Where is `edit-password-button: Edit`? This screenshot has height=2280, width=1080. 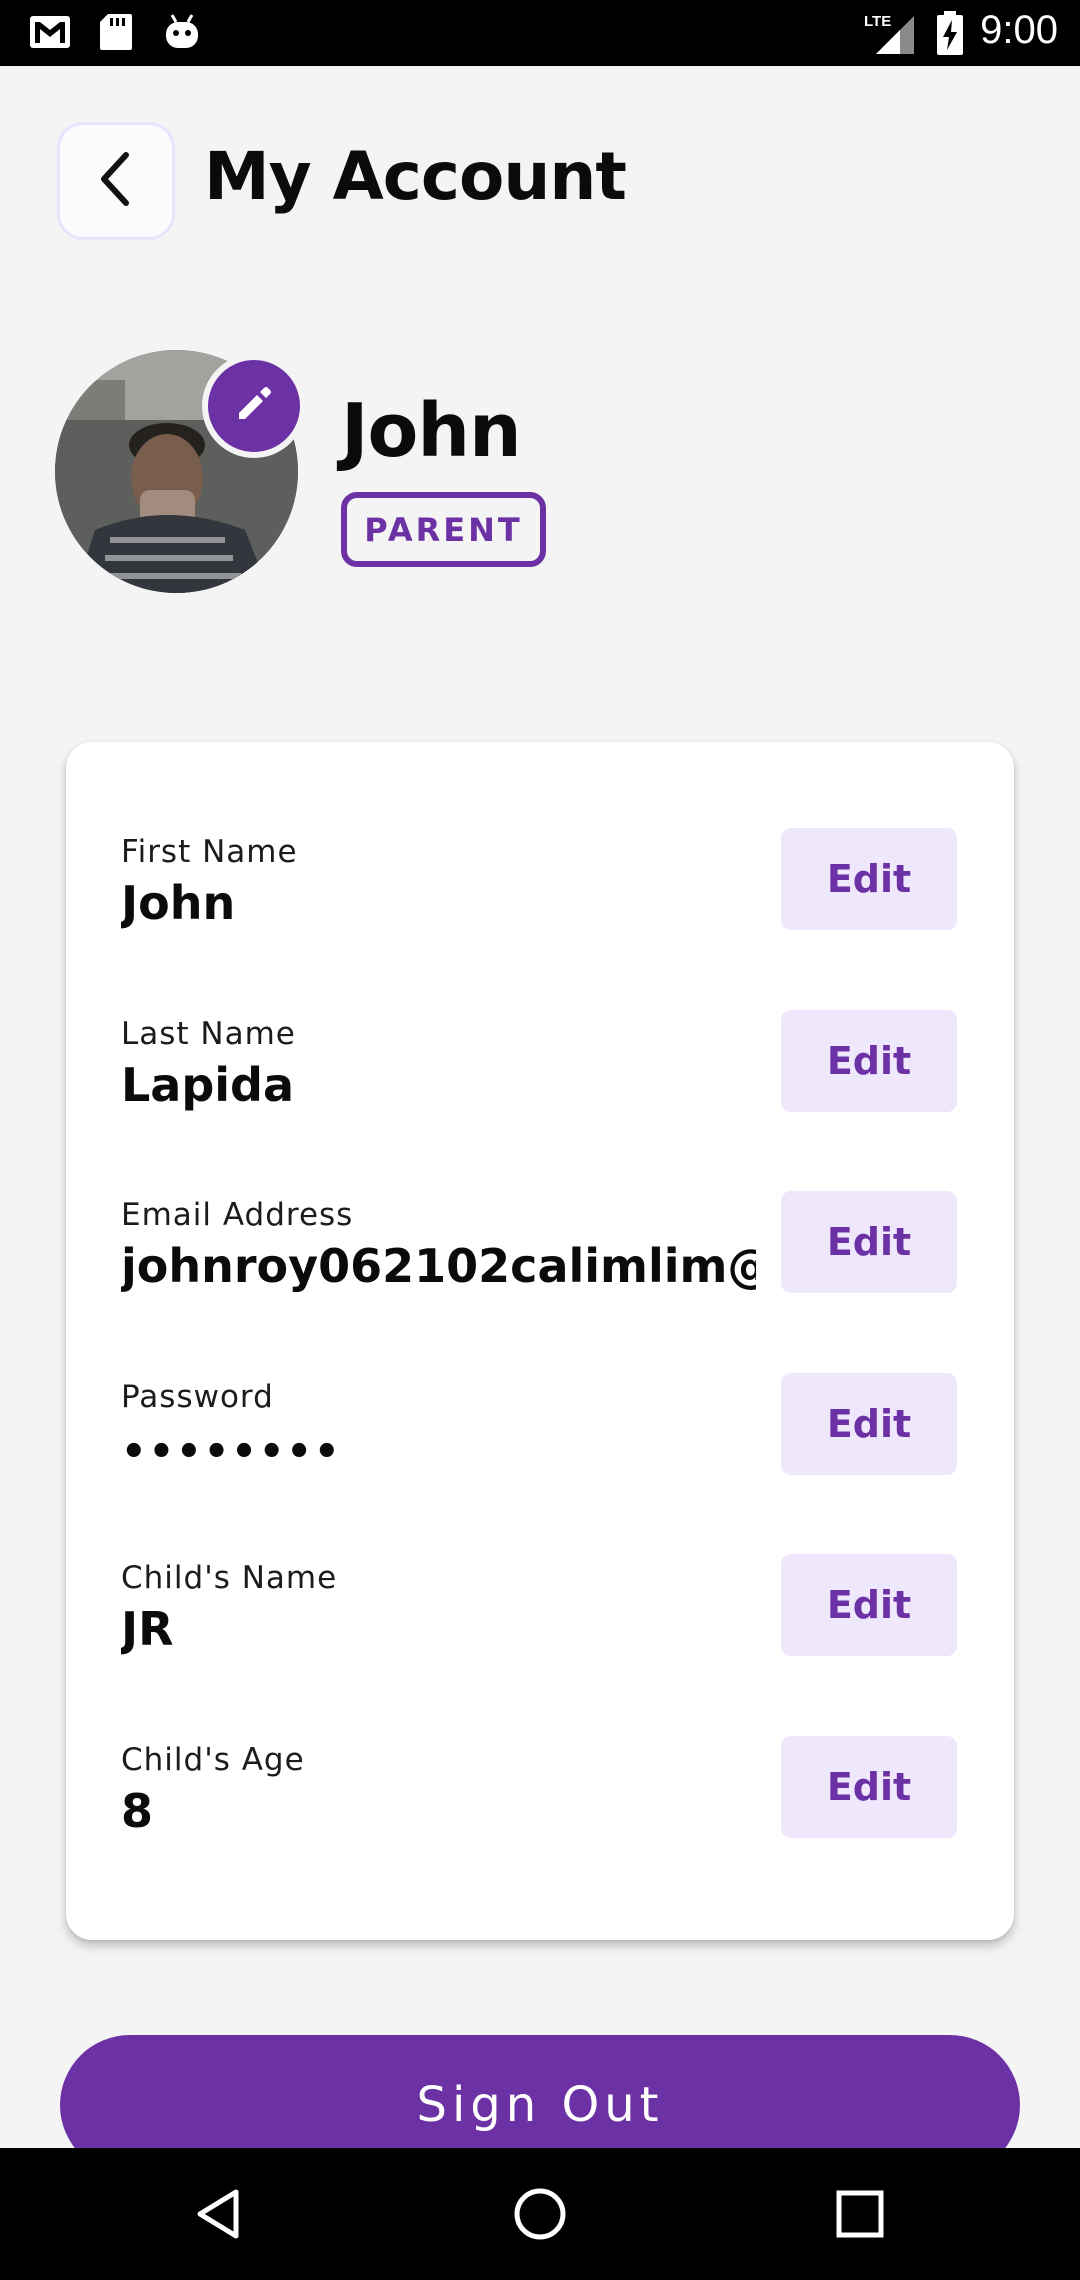 edit-password-button: Edit is located at coordinates (869, 1424).